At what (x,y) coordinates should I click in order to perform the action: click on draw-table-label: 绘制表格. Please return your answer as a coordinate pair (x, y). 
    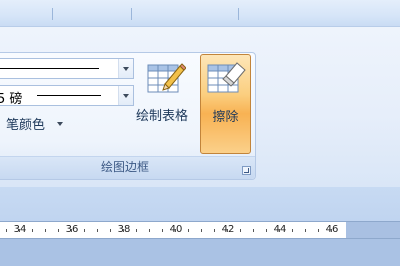
    Looking at the image, I should click on (161, 116).